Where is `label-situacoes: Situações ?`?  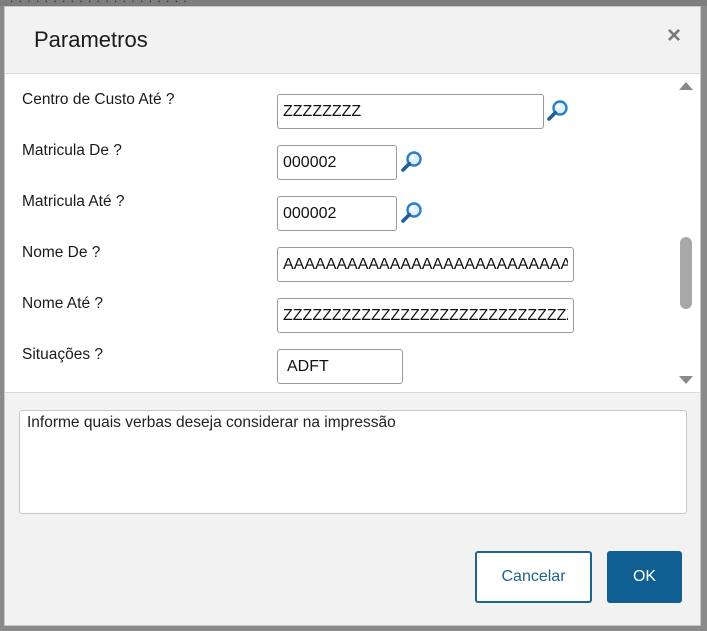
label-situacoes: Situações ? is located at coordinates (62, 354).